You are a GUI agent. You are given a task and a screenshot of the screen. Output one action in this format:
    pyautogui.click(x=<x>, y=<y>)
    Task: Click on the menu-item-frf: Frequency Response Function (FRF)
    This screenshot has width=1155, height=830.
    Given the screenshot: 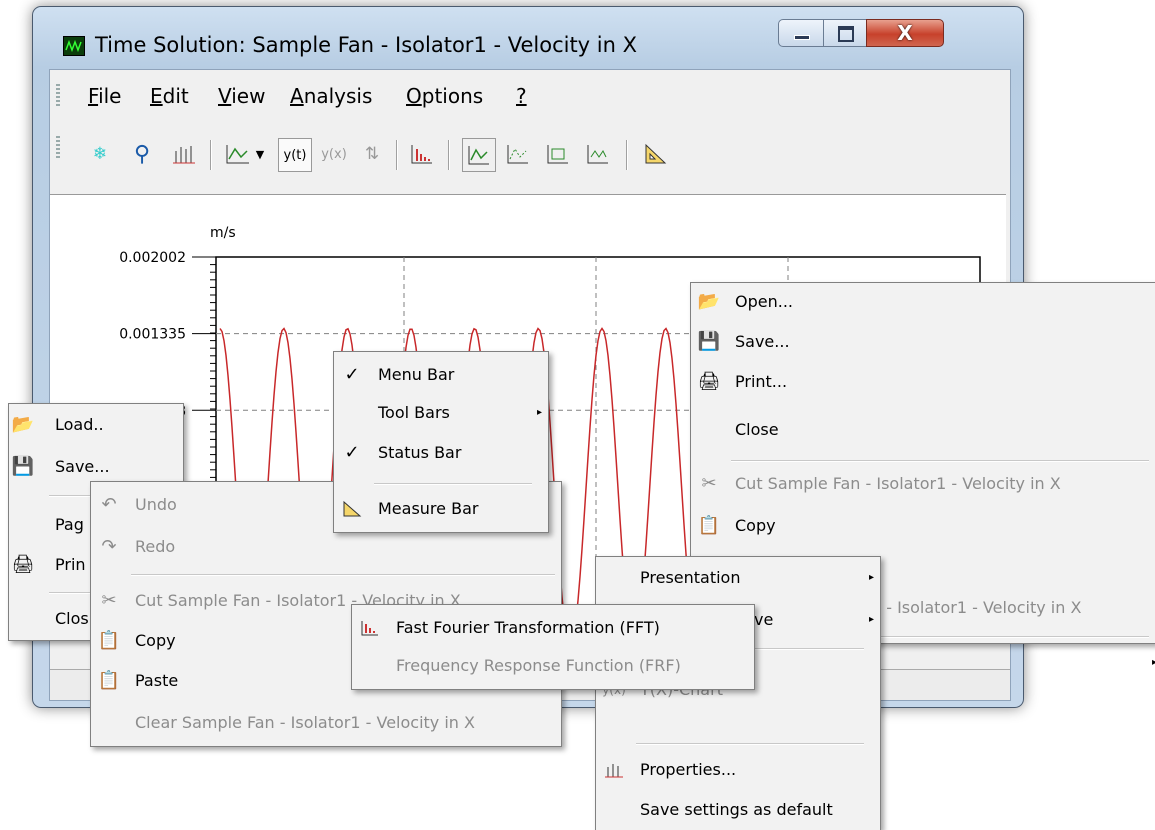 What is the action you would take?
    pyautogui.click(x=553, y=666)
    